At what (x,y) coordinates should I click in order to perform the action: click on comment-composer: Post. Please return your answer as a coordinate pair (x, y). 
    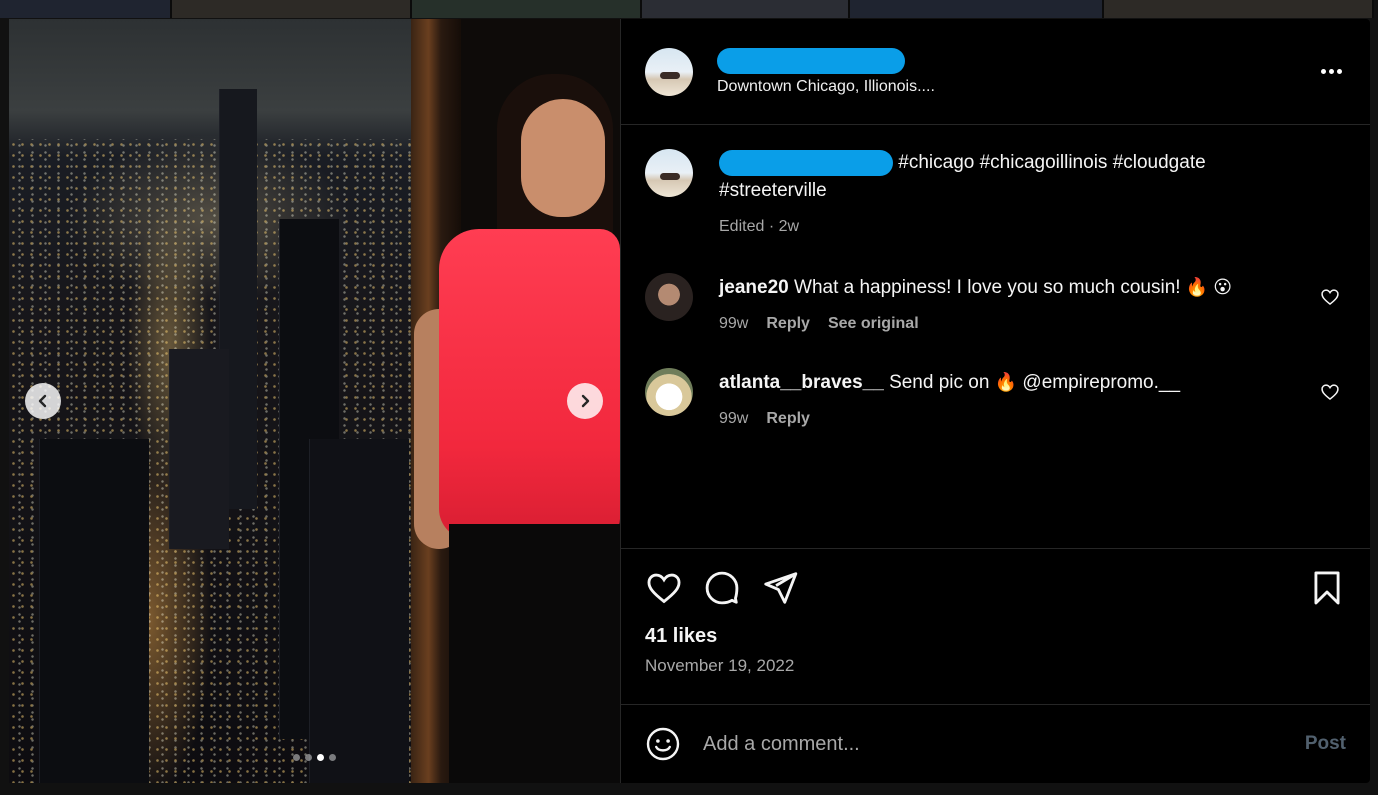
    Looking at the image, I should click on (995, 744).